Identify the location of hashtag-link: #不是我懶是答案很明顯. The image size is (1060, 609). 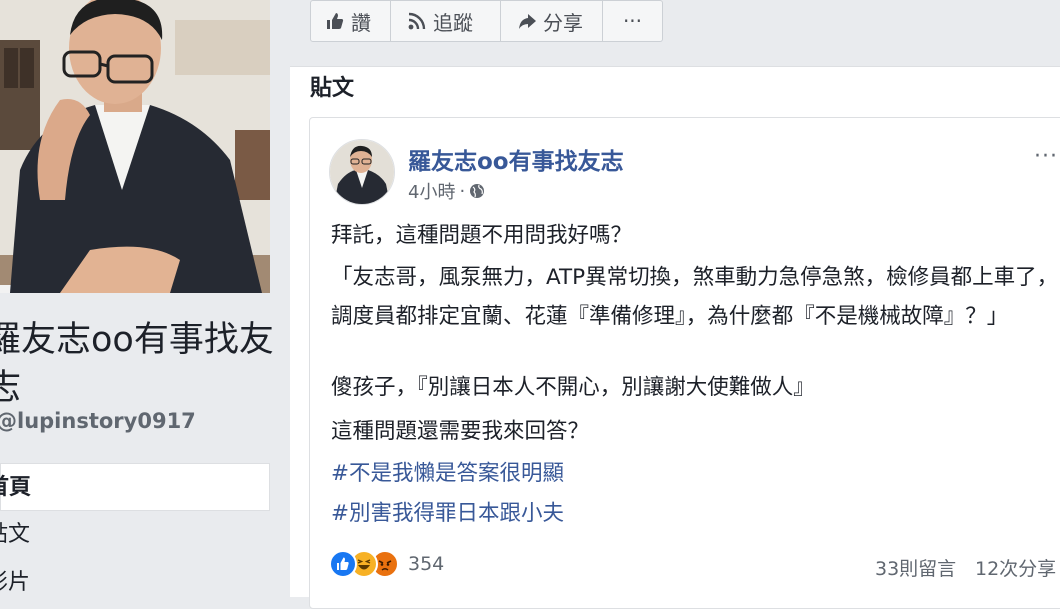
(447, 471).